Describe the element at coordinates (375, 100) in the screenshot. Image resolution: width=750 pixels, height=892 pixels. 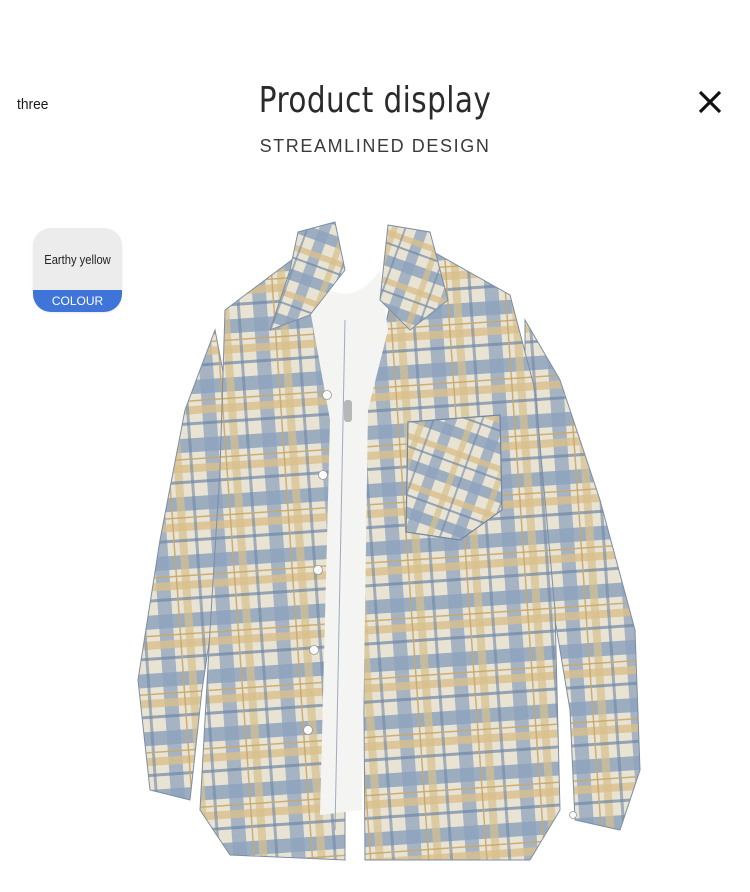
I see `page-title: Product display` at that location.